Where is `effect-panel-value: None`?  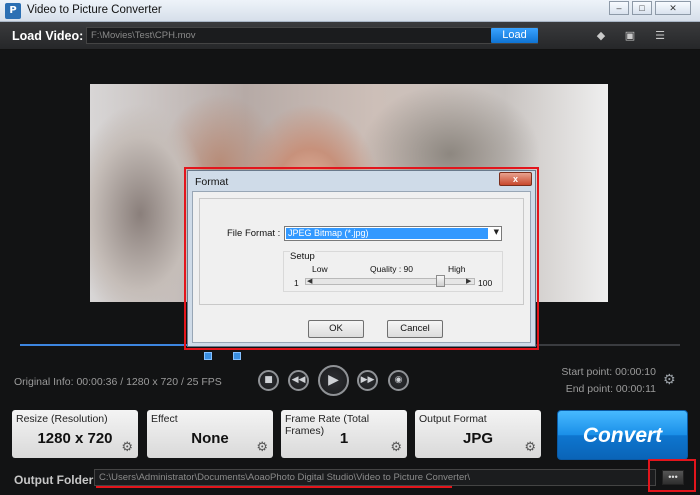 effect-panel-value: None is located at coordinates (210, 438).